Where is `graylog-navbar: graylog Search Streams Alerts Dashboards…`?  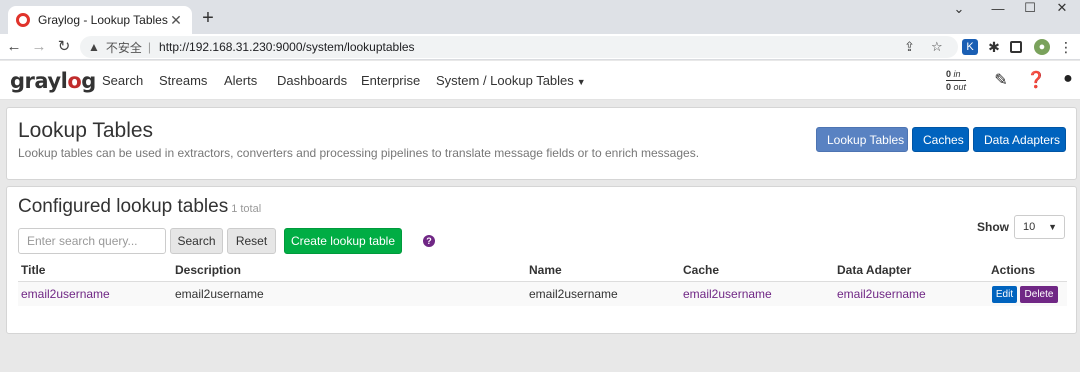 graylog-navbar: graylog Search Streams Alerts Dashboards… is located at coordinates (540, 80).